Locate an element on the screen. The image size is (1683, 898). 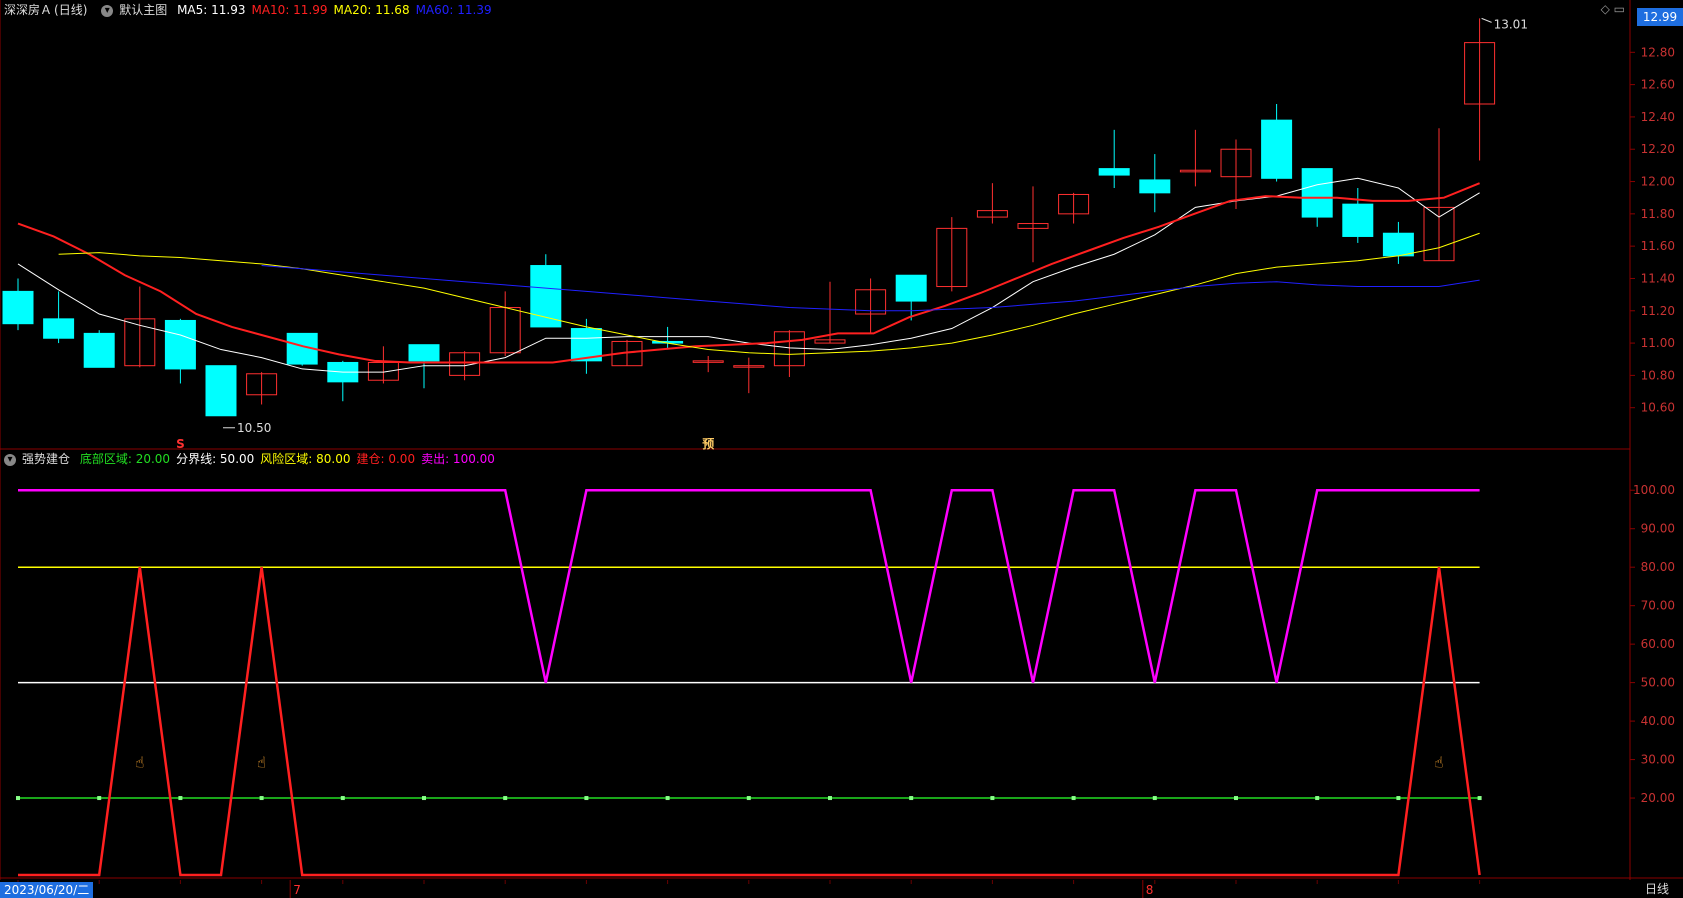
indicator-param-4: 卖出: 100.00 is located at coordinates (458, 459).